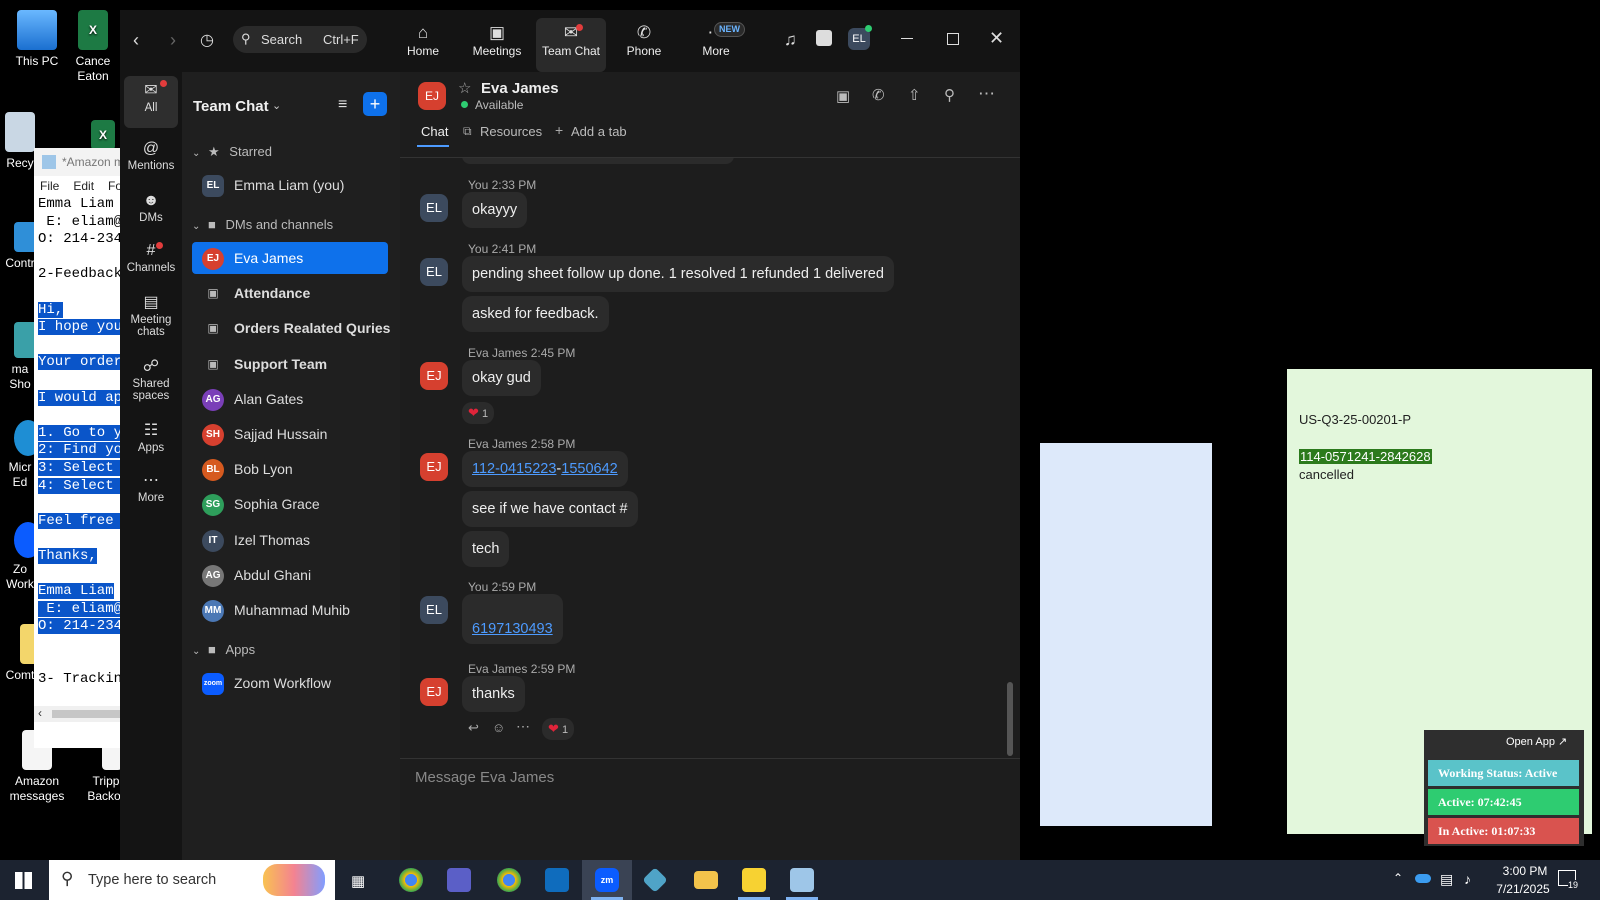  Describe the element at coordinates (290, 540) in the screenshot. I see `sidebar-item-izel-thomas: IT Izel Thomas` at that location.